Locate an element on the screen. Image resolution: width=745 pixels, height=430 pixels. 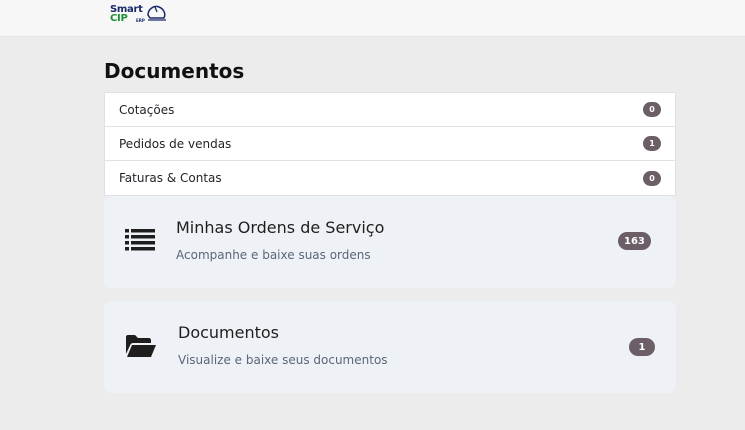
card-subtitle: Acompanhe e baixe suas ordens is located at coordinates (273, 255).